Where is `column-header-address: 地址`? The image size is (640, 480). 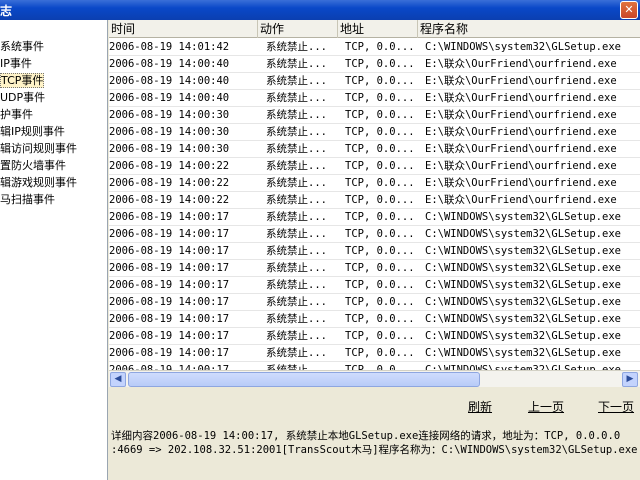 column-header-address: 地址 is located at coordinates (378, 29).